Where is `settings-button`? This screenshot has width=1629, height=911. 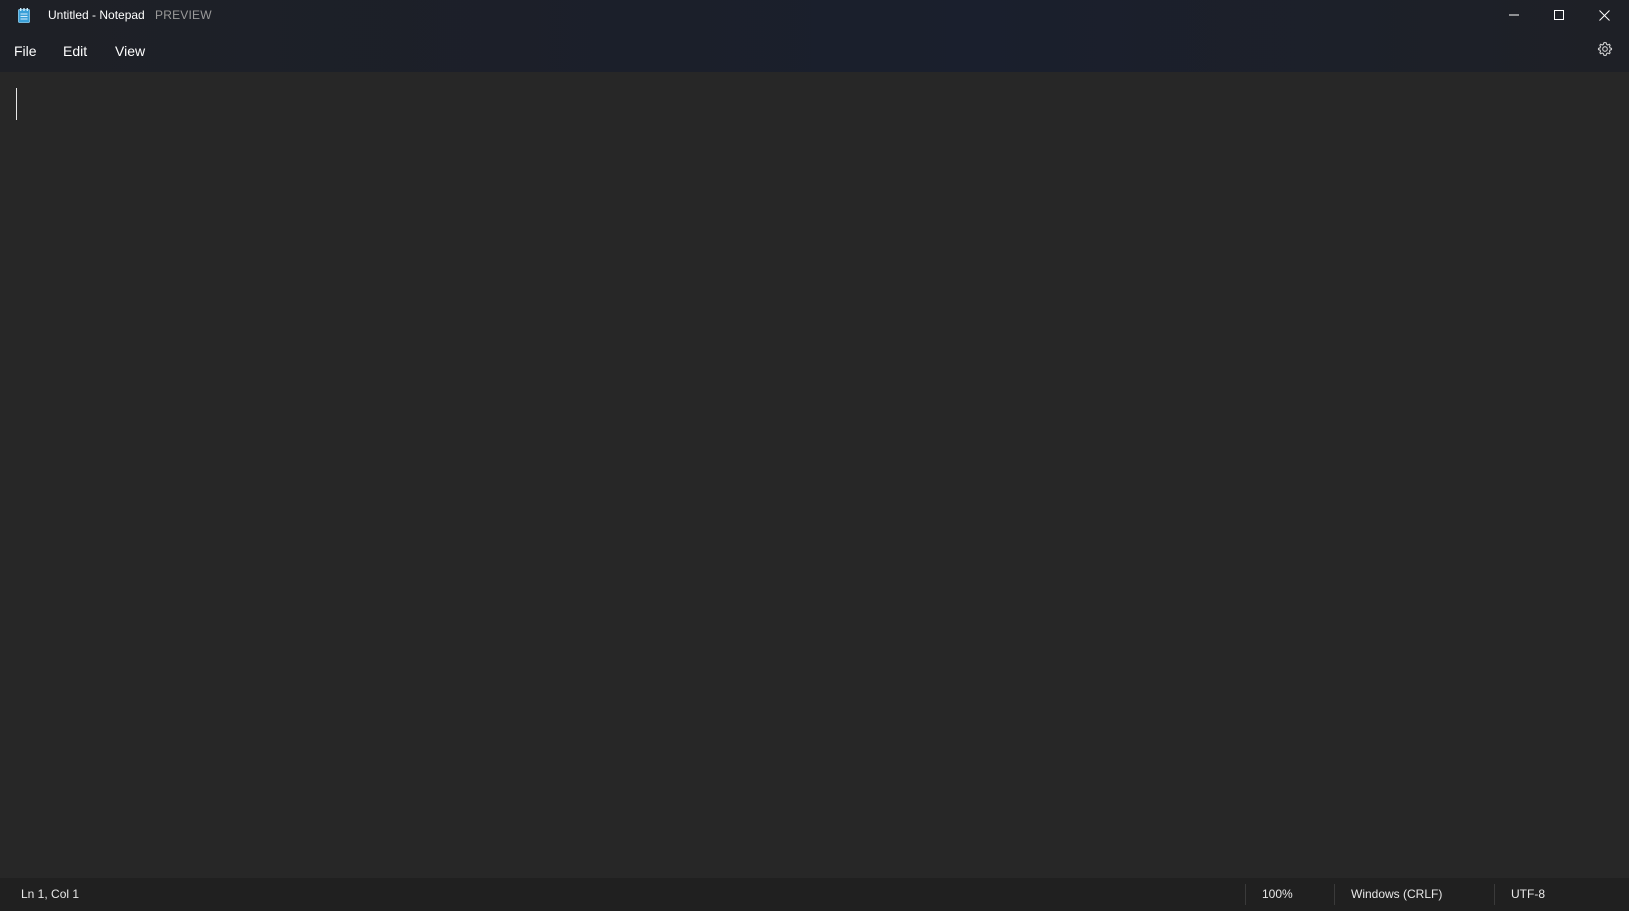 settings-button is located at coordinates (1605, 51).